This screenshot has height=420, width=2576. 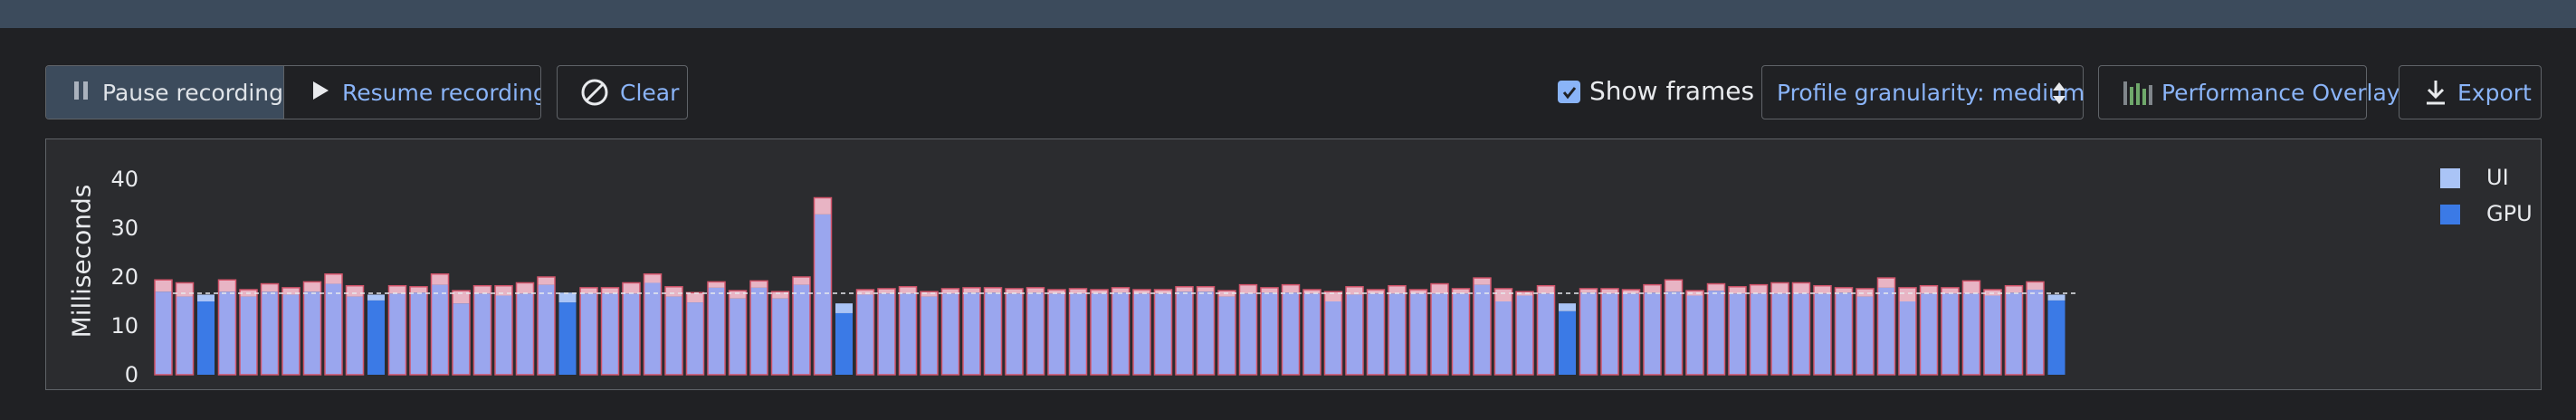 I want to click on legend-gpu-label: GPU, so click(x=2509, y=213).